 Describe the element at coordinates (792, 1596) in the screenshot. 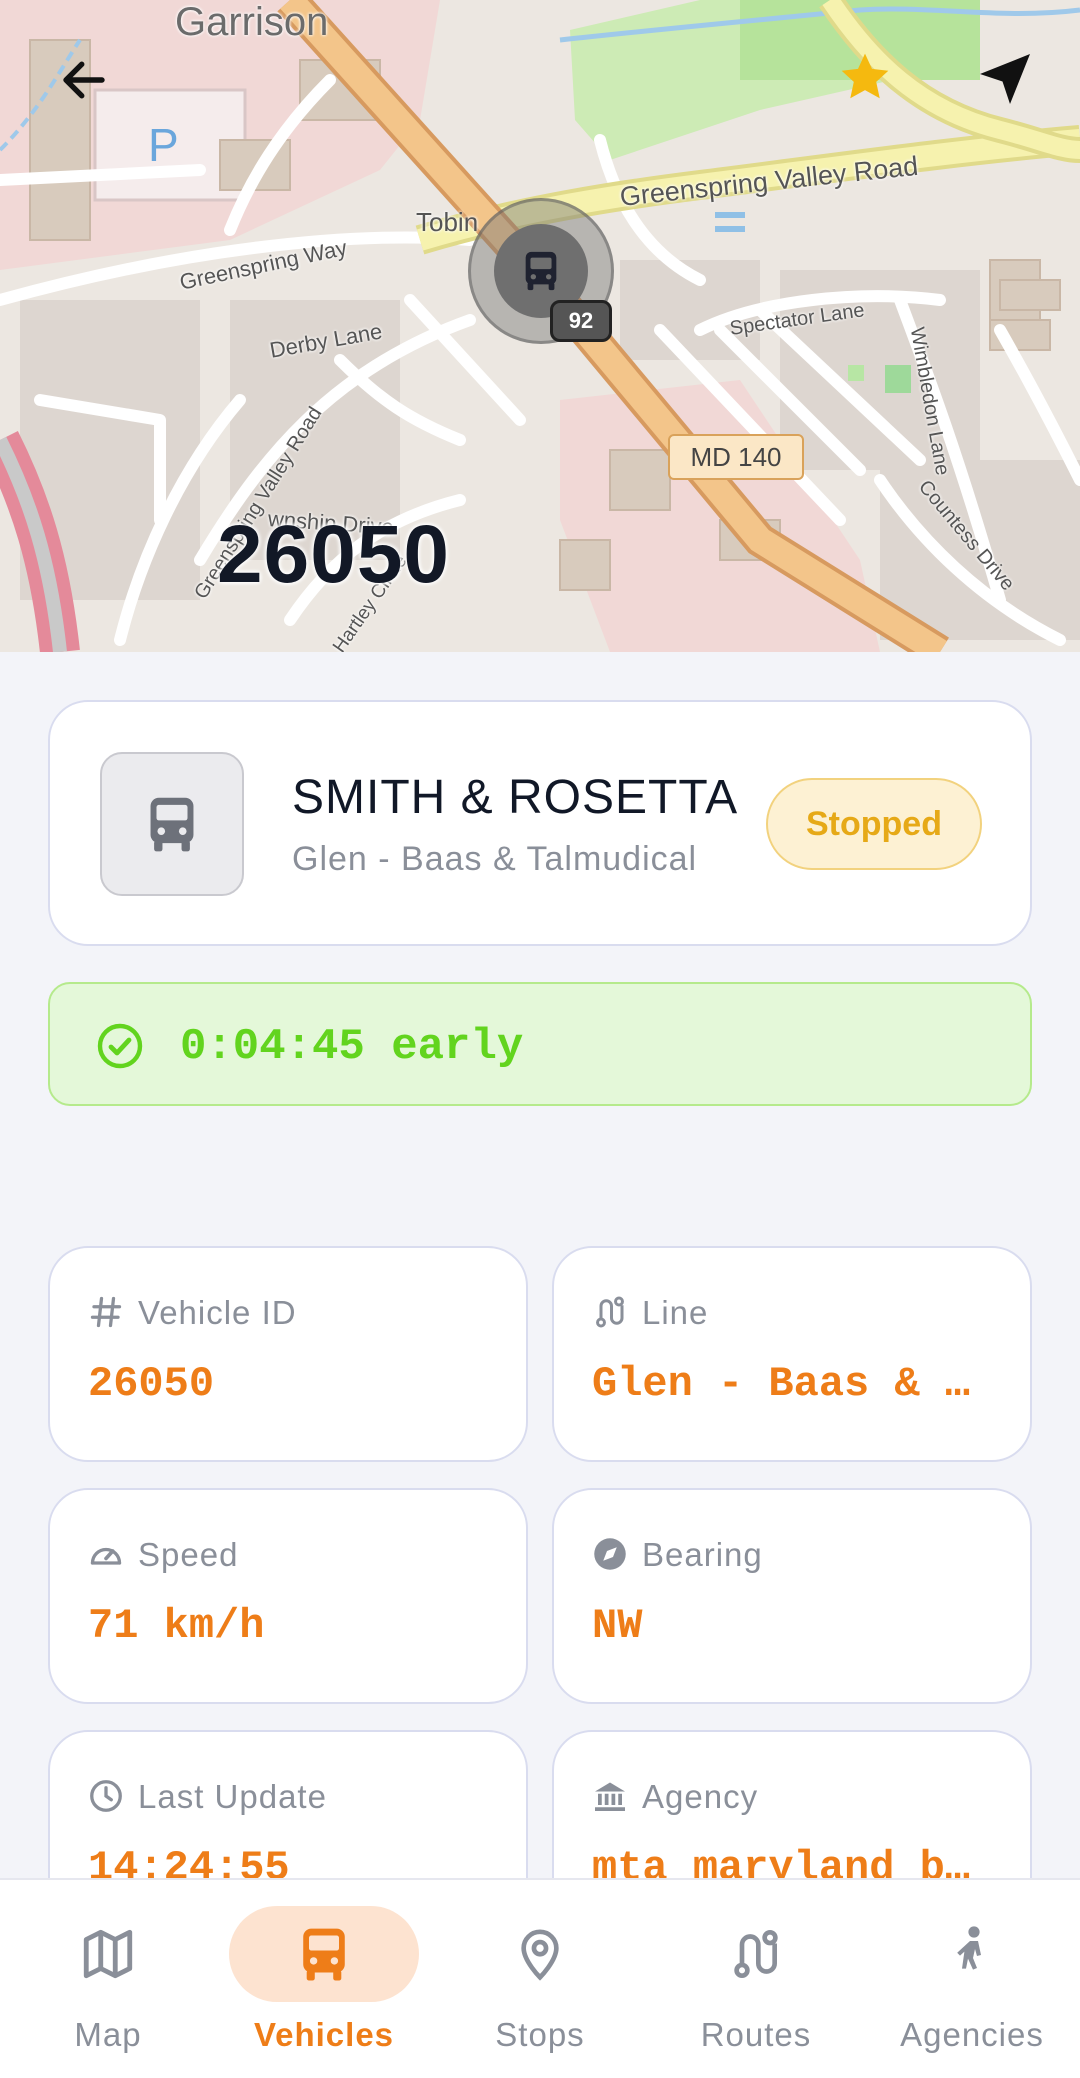

I see `detail-tile-bearing: Bearing NW` at that location.